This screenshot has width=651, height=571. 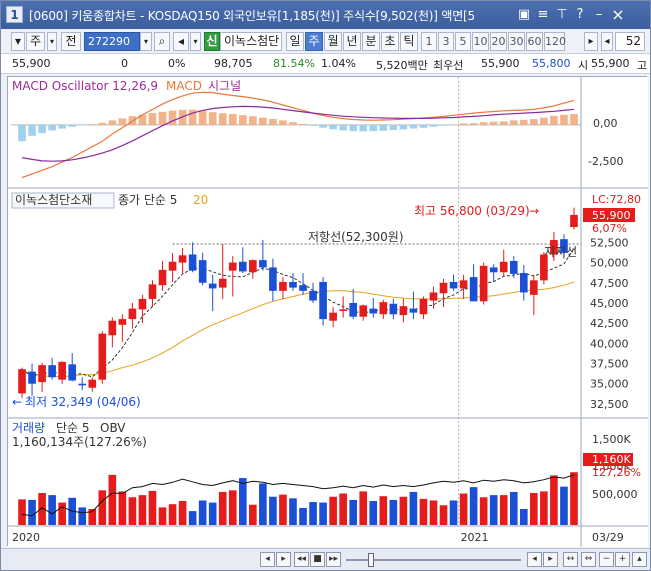 I want to click on interval-30: 30, so click(x=516, y=41).